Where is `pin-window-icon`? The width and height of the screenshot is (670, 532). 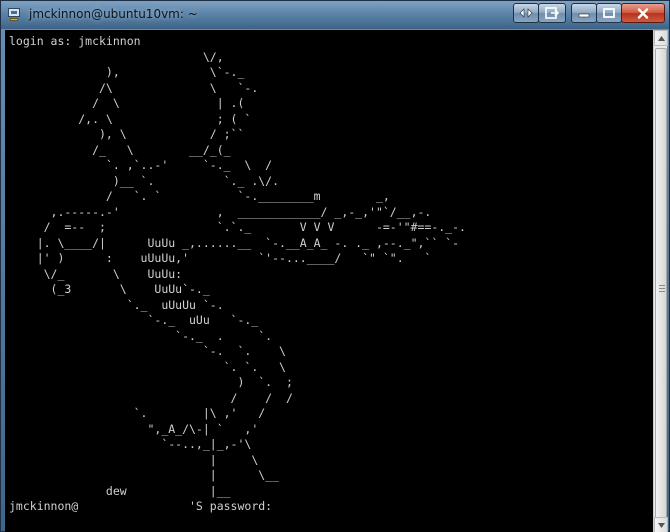 pin-window-icon is located at coordinates (552, 13).